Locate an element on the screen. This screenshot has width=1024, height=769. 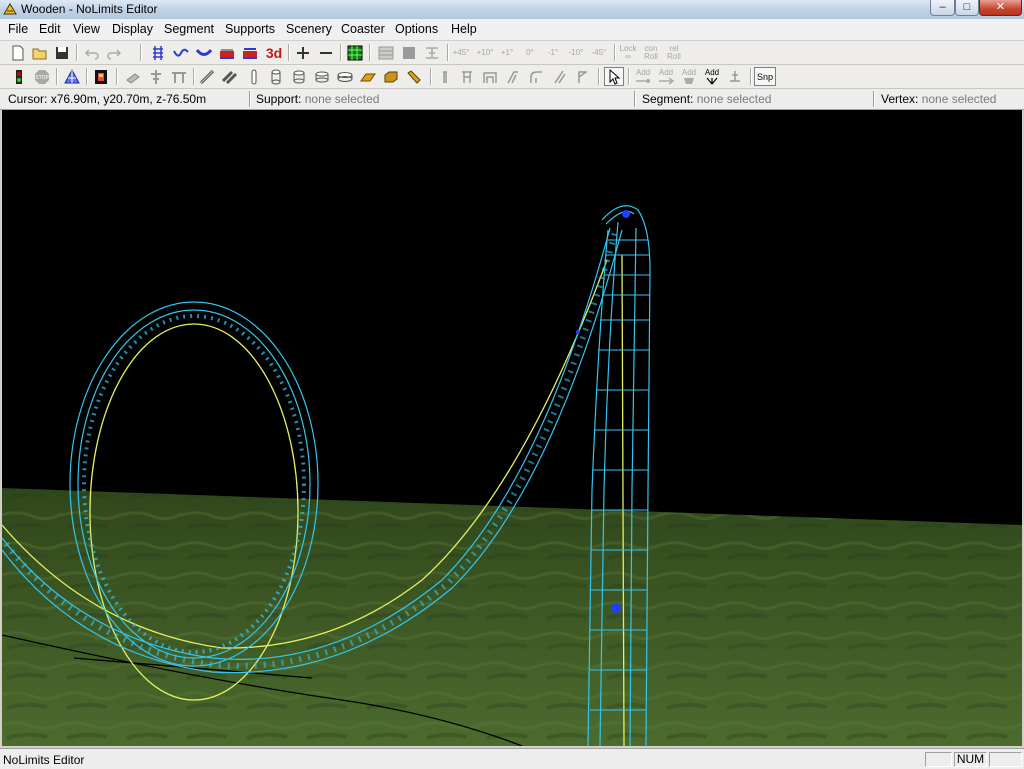
diagonal-frame-button is located at coordinates (559, 76).